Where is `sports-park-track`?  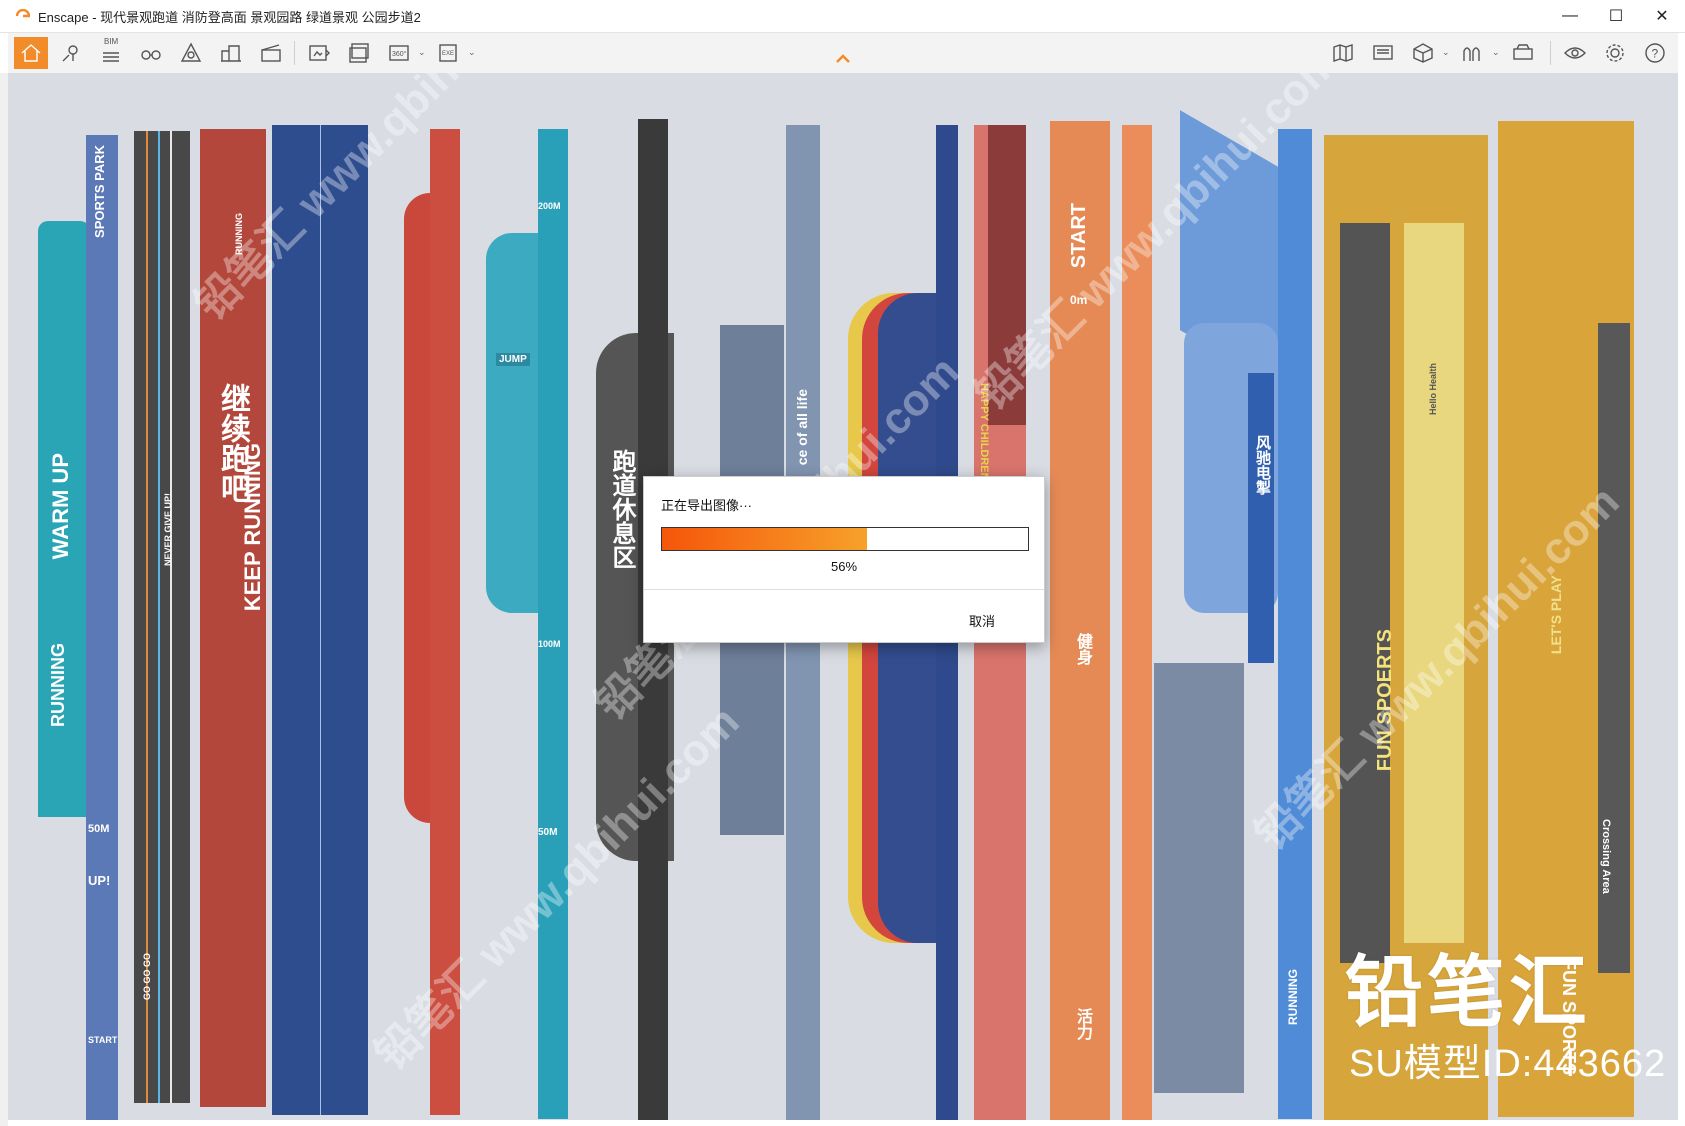
sports-park-track is located at coordinates (102, 627).